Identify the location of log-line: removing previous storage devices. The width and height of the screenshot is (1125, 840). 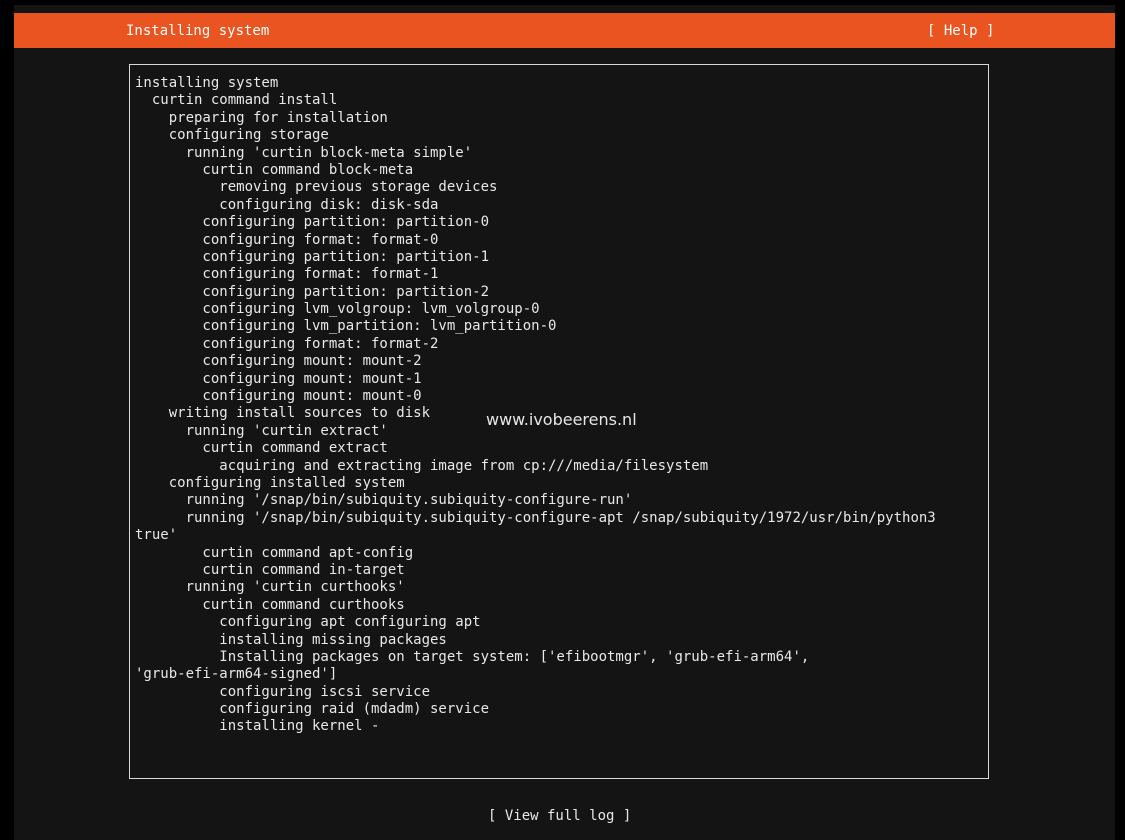
(316, 187).